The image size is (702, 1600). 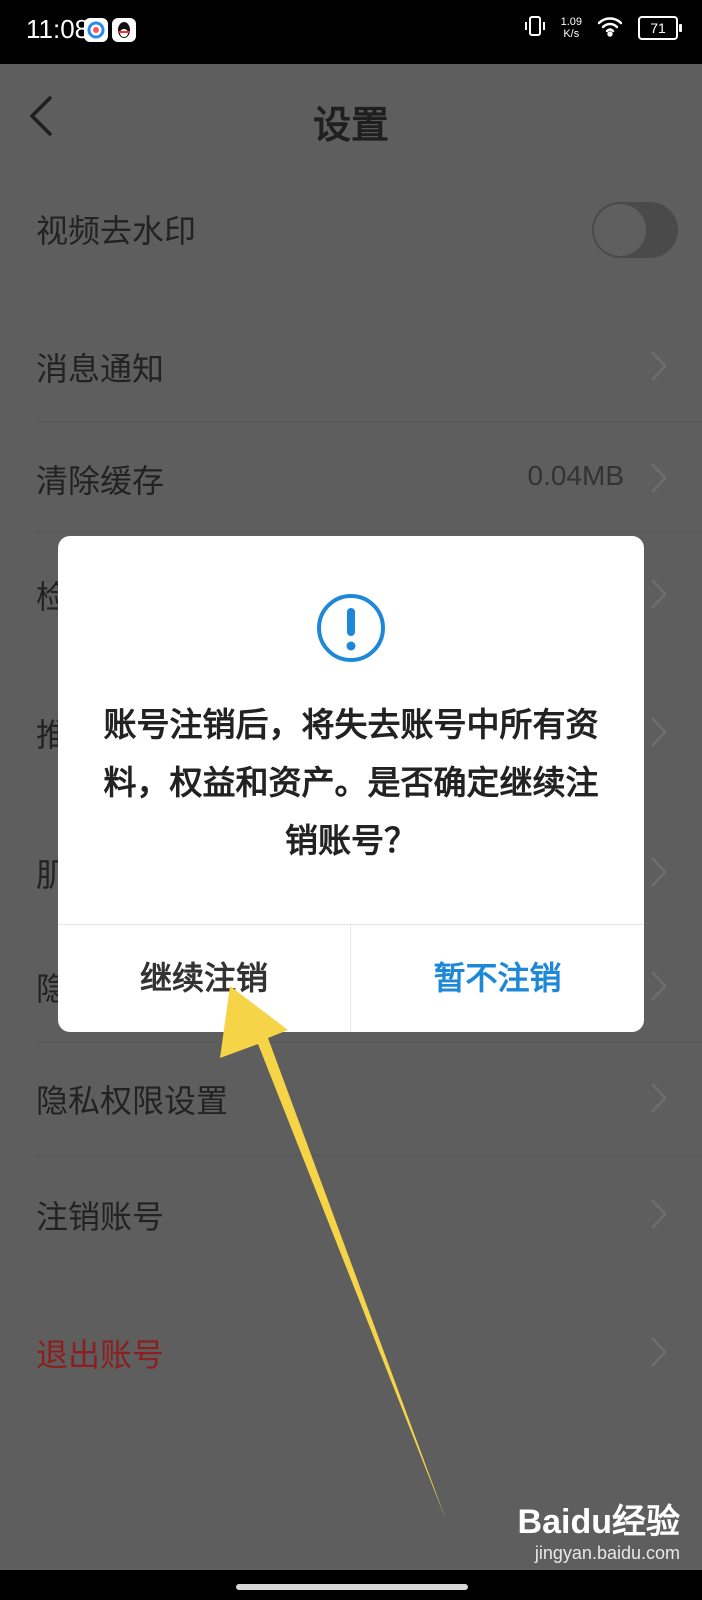 I want to click on toggle-knob, so click(x=620, y=230).